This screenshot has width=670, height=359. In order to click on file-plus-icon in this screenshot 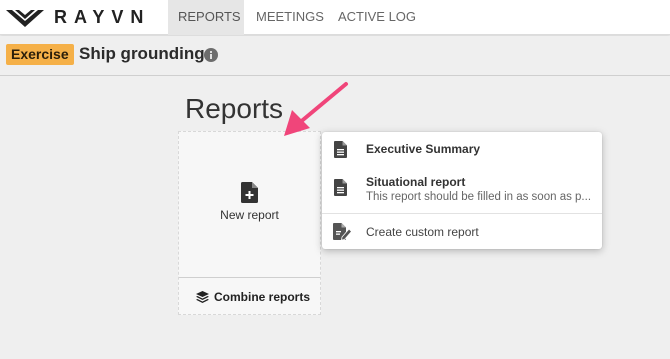, I will do `click(249, 192)`.